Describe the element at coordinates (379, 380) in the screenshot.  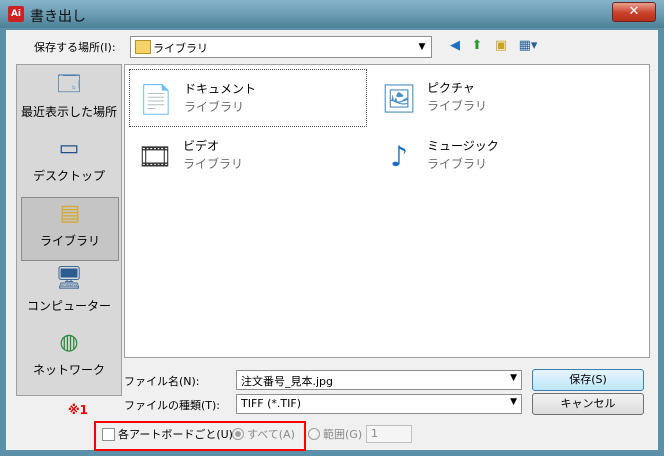
I see `filename-field: 注文番号_見本.jpg ▼` at that location.